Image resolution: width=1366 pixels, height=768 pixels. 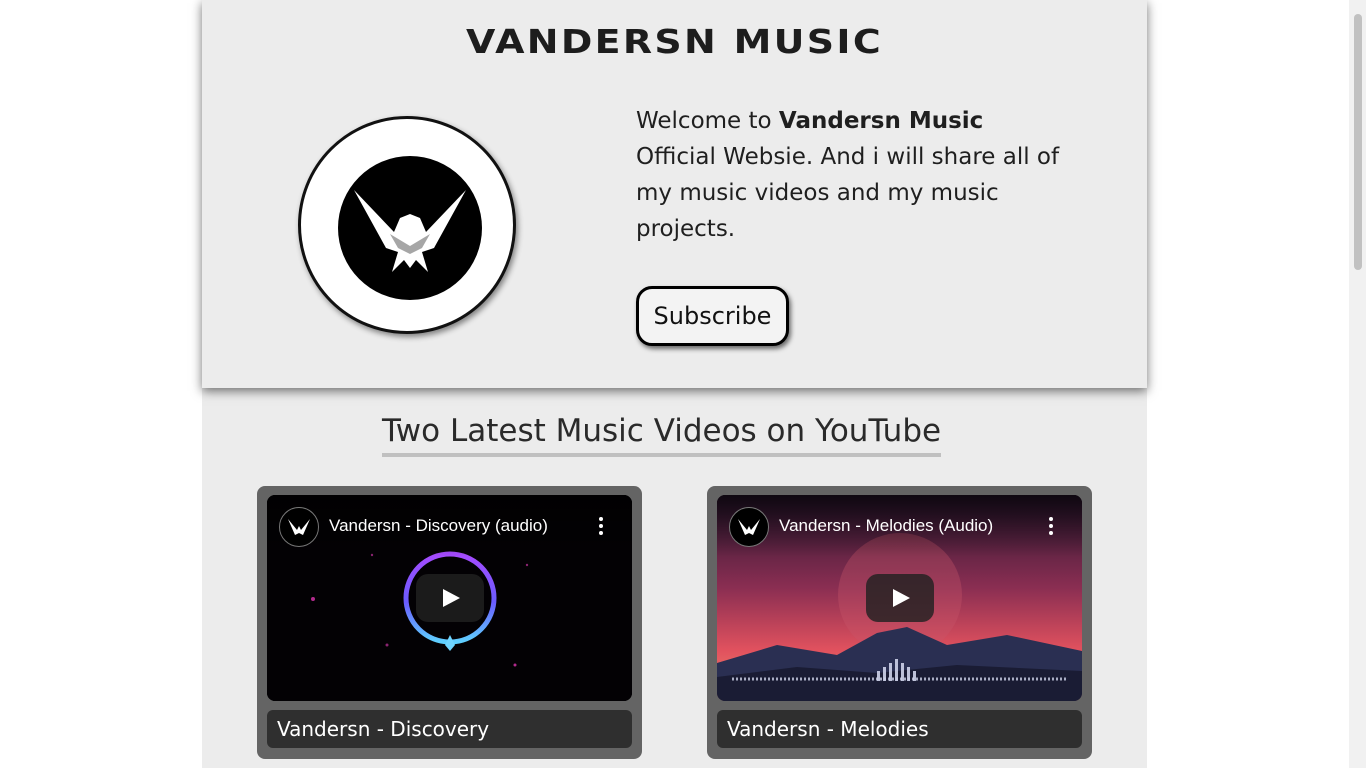 I want to click on video-player-melodies: Vandersn - Melodies (Audio), so click(x=899, y=598).